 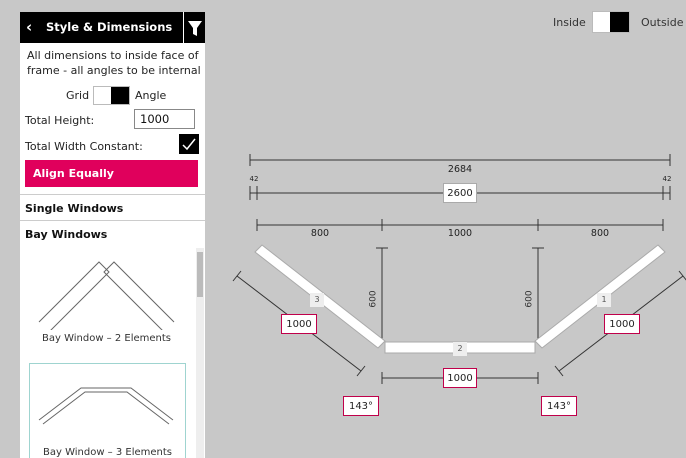 I want to click on depth-dimensions, so click(x=460, y=295).